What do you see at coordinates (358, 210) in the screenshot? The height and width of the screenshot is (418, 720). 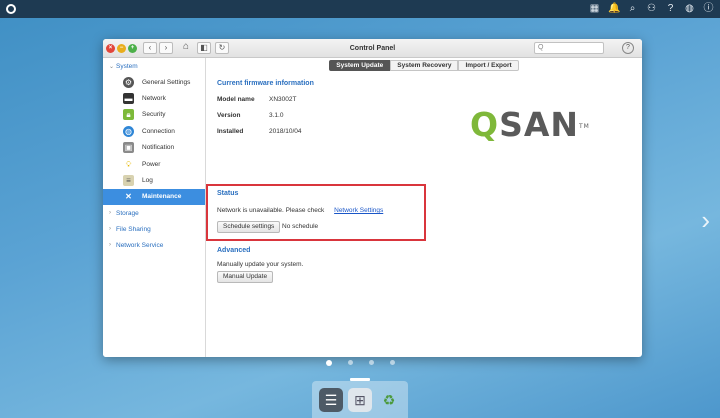 I see `network-settings-link: Network Settings` at bounding box center [358, 210].